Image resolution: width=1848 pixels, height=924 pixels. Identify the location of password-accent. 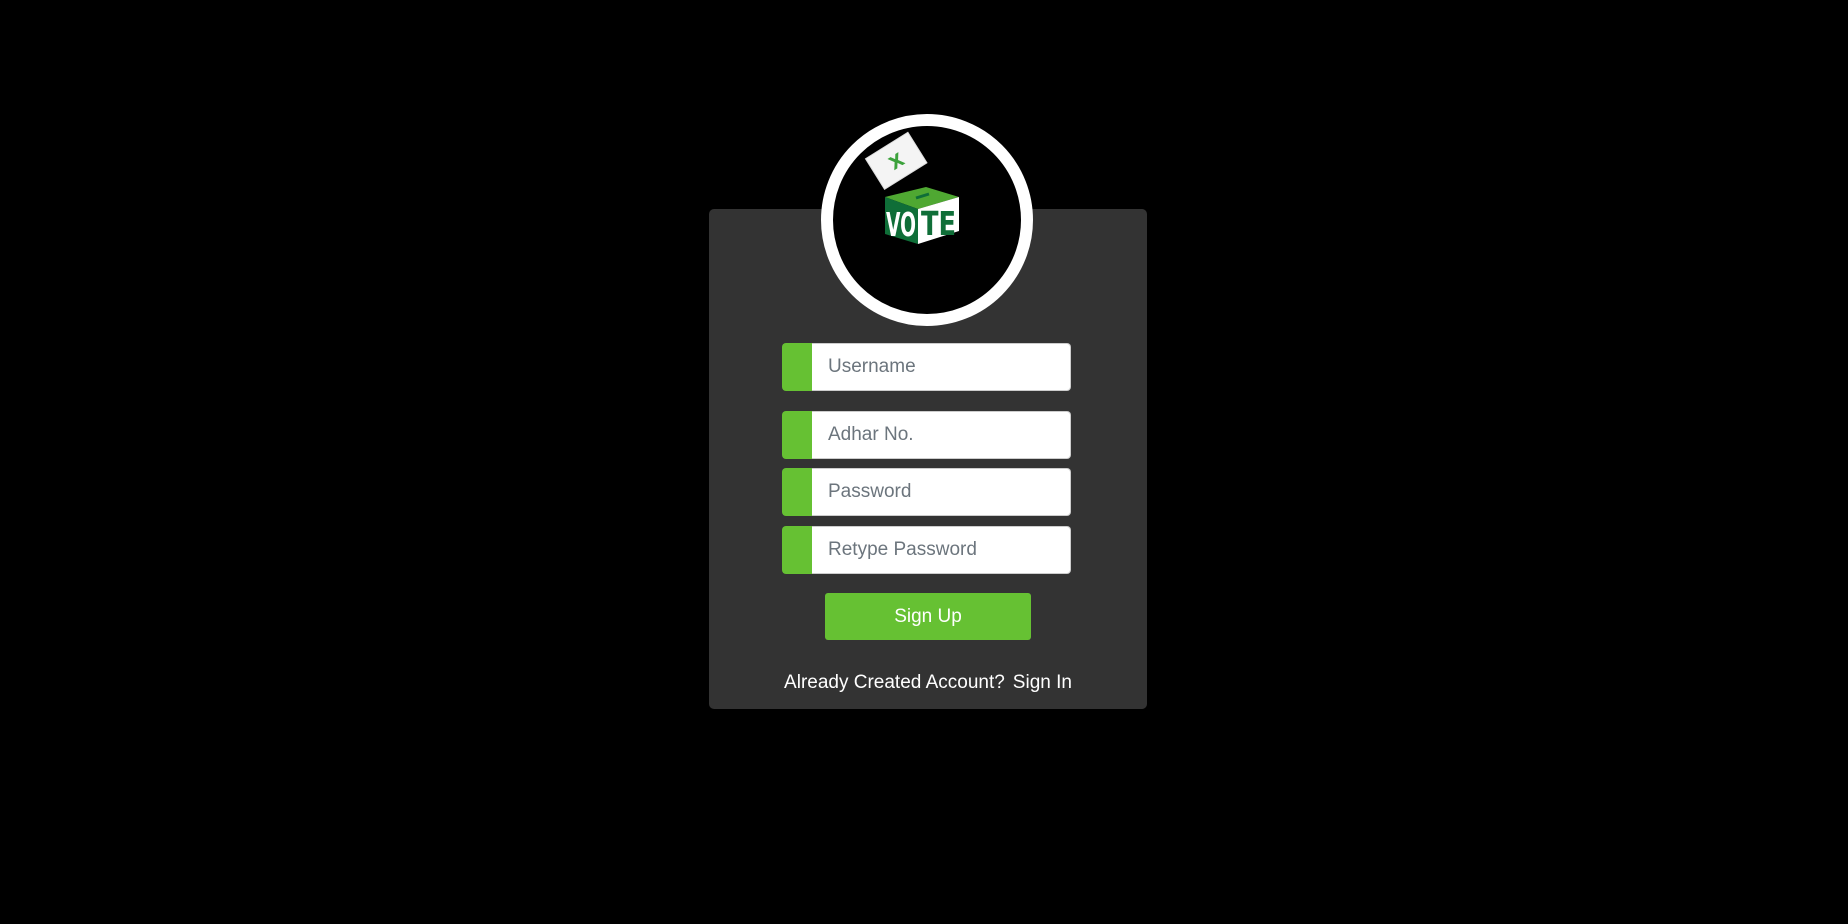
(797, 492).